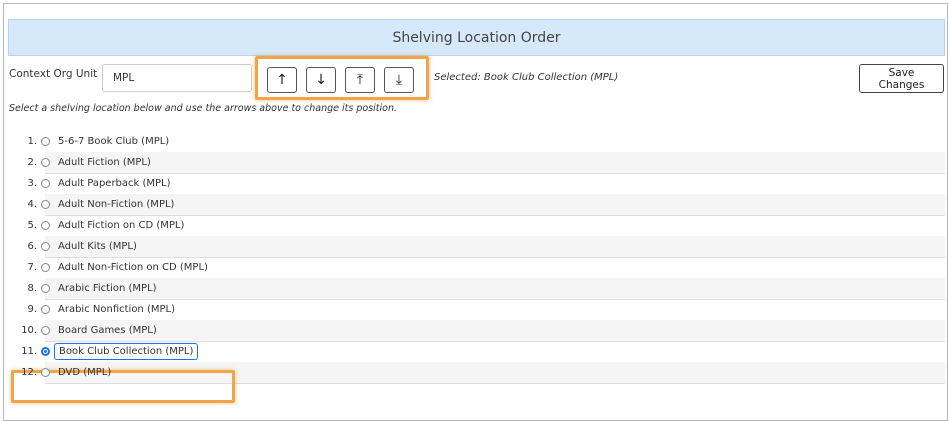 Image resolution: width=949 pixels, height=421 pixels. What do you see at coordinates (477, 226) in the screenshot?
I see `list-item: 5. Adult Fiction on CD (MPL)` at bounding box center [477, 226].